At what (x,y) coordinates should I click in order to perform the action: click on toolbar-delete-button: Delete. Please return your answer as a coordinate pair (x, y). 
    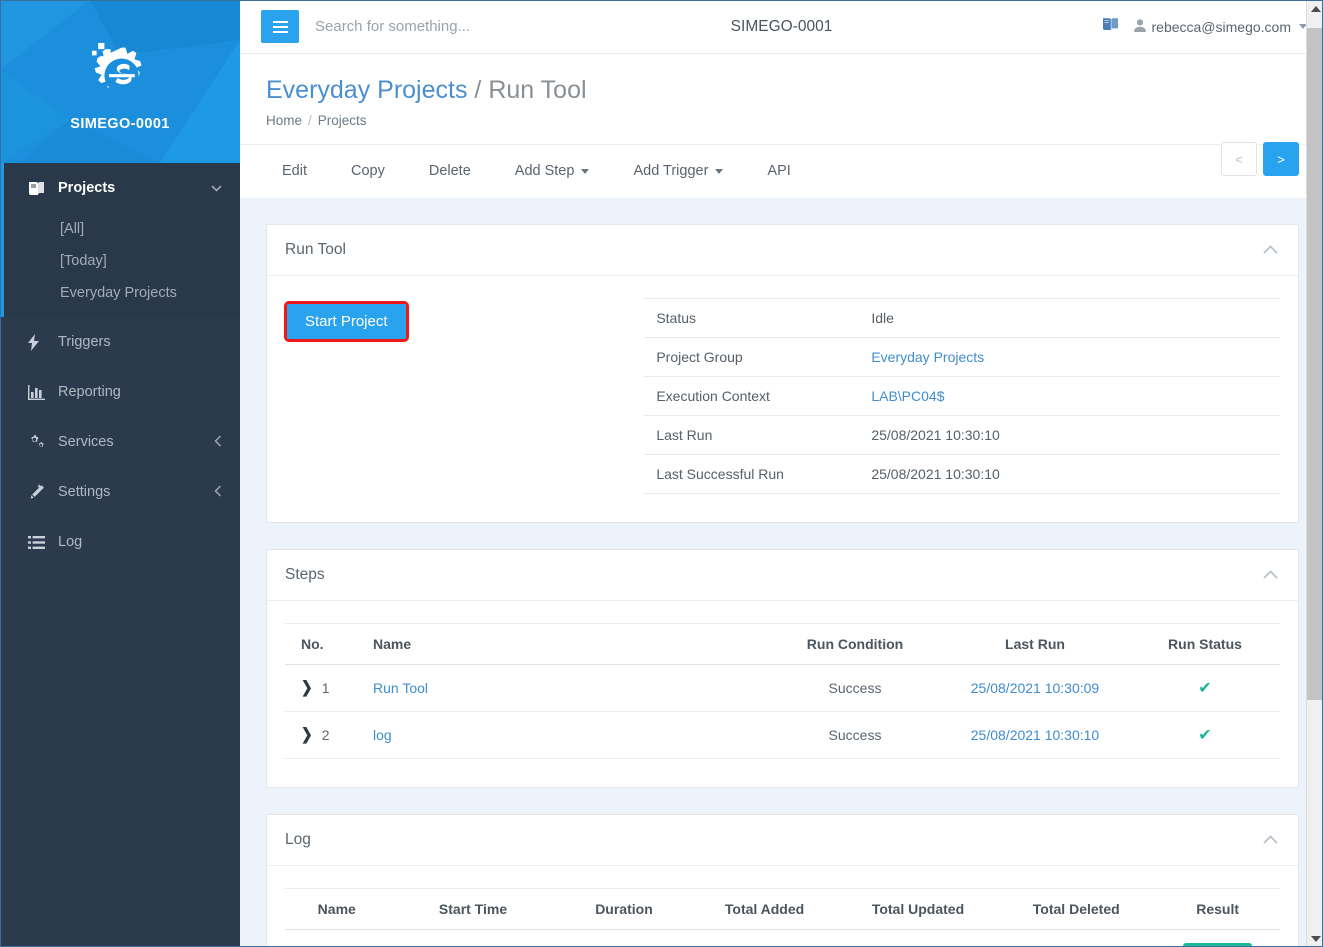
    Looking at the image, I should click on (450, 171).